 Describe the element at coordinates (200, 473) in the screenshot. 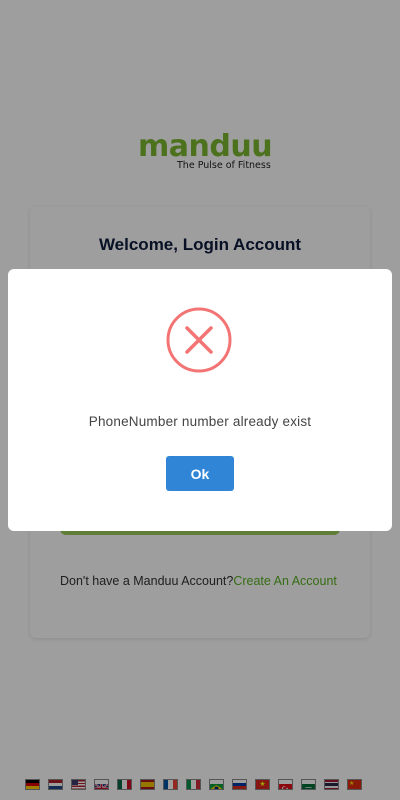

I see `ok-button: Ok` at that location.